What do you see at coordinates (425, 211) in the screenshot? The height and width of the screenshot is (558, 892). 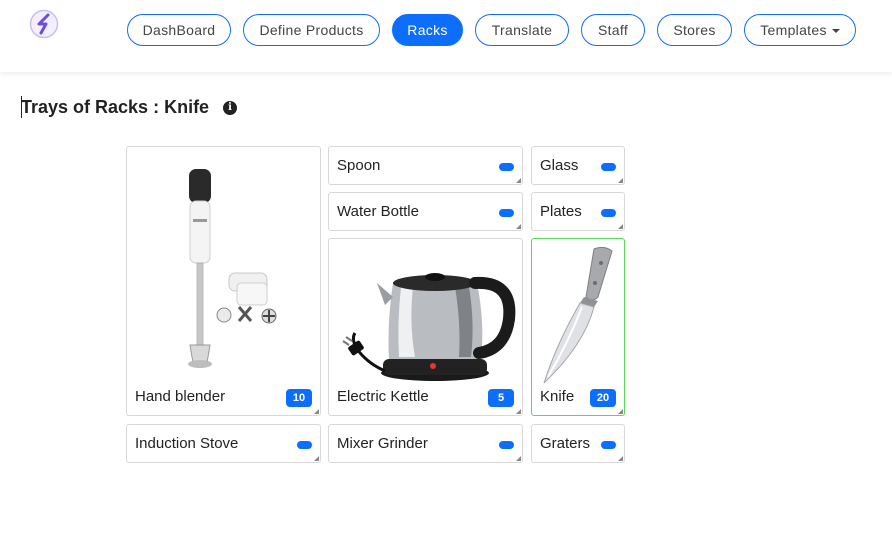 I see `tray-water-bottle: Water Bottle` at bounding box center [425, 211].